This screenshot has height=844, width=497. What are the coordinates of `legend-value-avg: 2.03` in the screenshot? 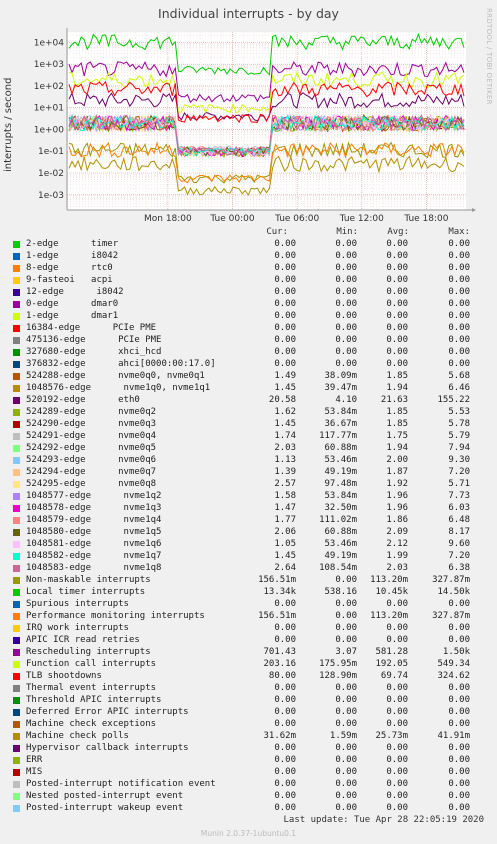 It's located at (397, 568).